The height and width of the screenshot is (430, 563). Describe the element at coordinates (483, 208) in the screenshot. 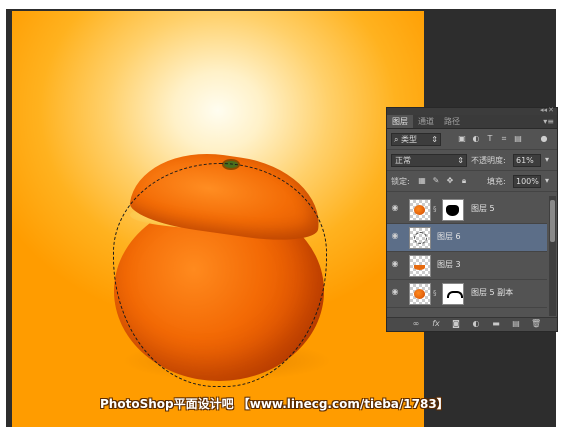

I see `layer-name: 图层 5` at that location.